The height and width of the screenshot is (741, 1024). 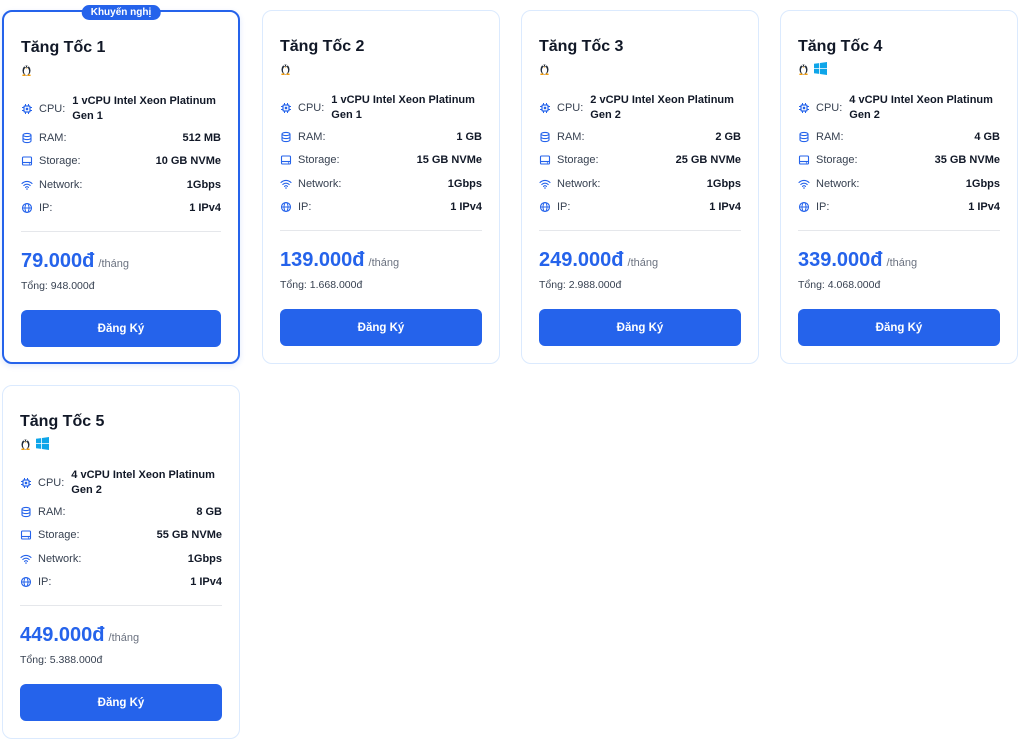 I want to click on price: 449.000đ /tháng, so click(x=79, y=635).